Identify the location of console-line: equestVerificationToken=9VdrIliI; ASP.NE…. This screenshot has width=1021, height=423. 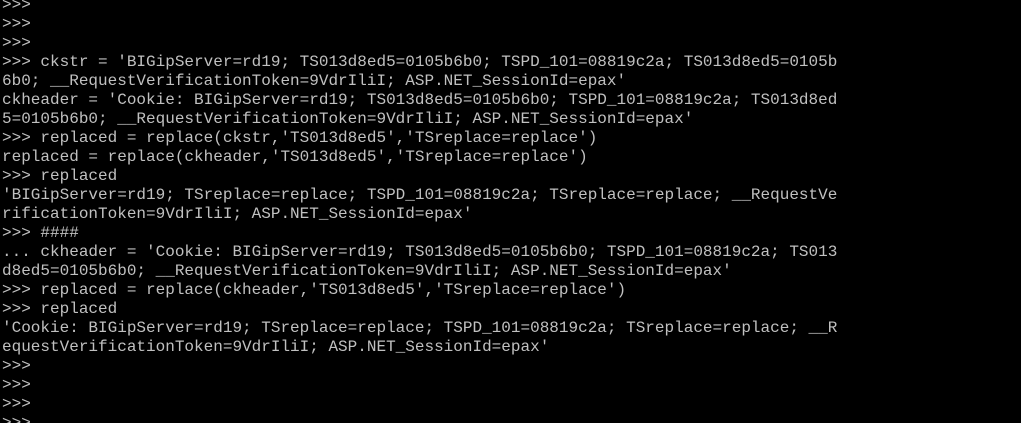
(276, 347).